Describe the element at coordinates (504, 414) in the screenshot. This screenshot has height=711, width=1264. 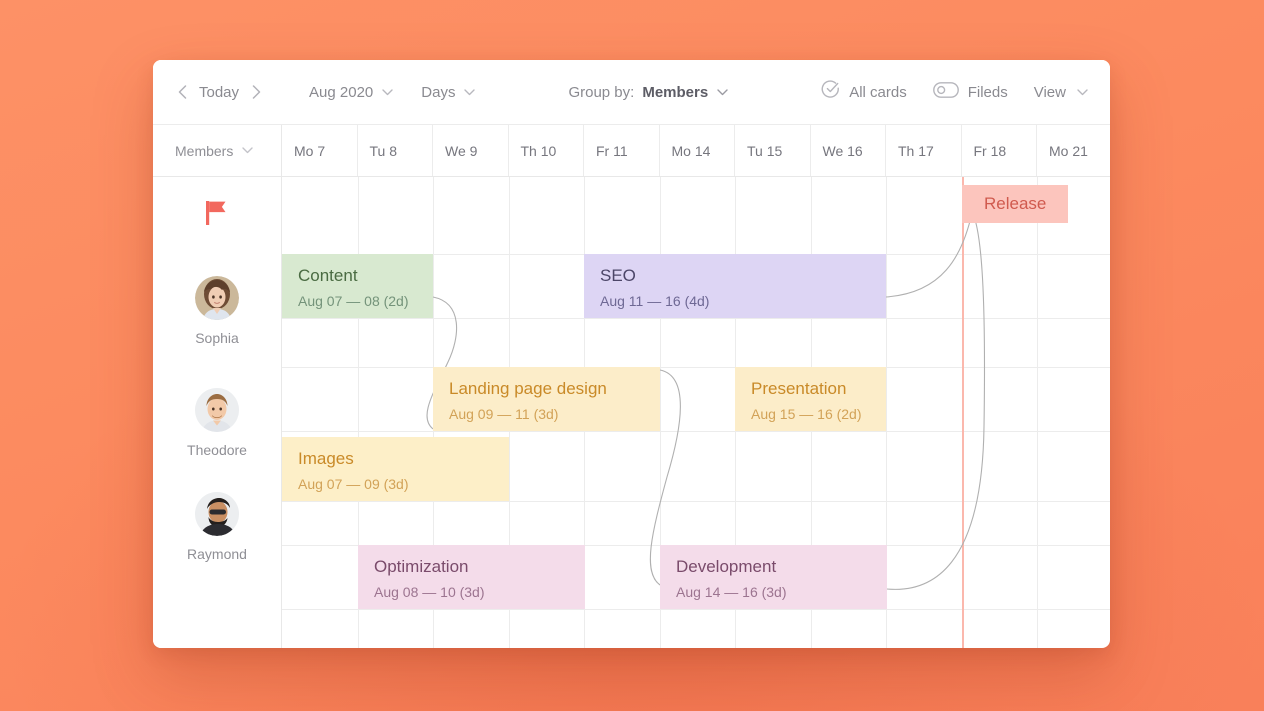
I see `task-dates: Aug 09 — 11 (3d)` at that location.